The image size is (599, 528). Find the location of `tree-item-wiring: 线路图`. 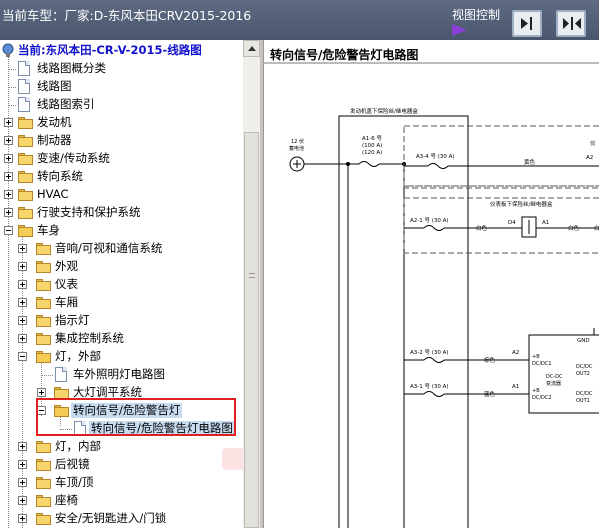

tree-item-wiring: 线路图 is located at coordinates (121, 87).